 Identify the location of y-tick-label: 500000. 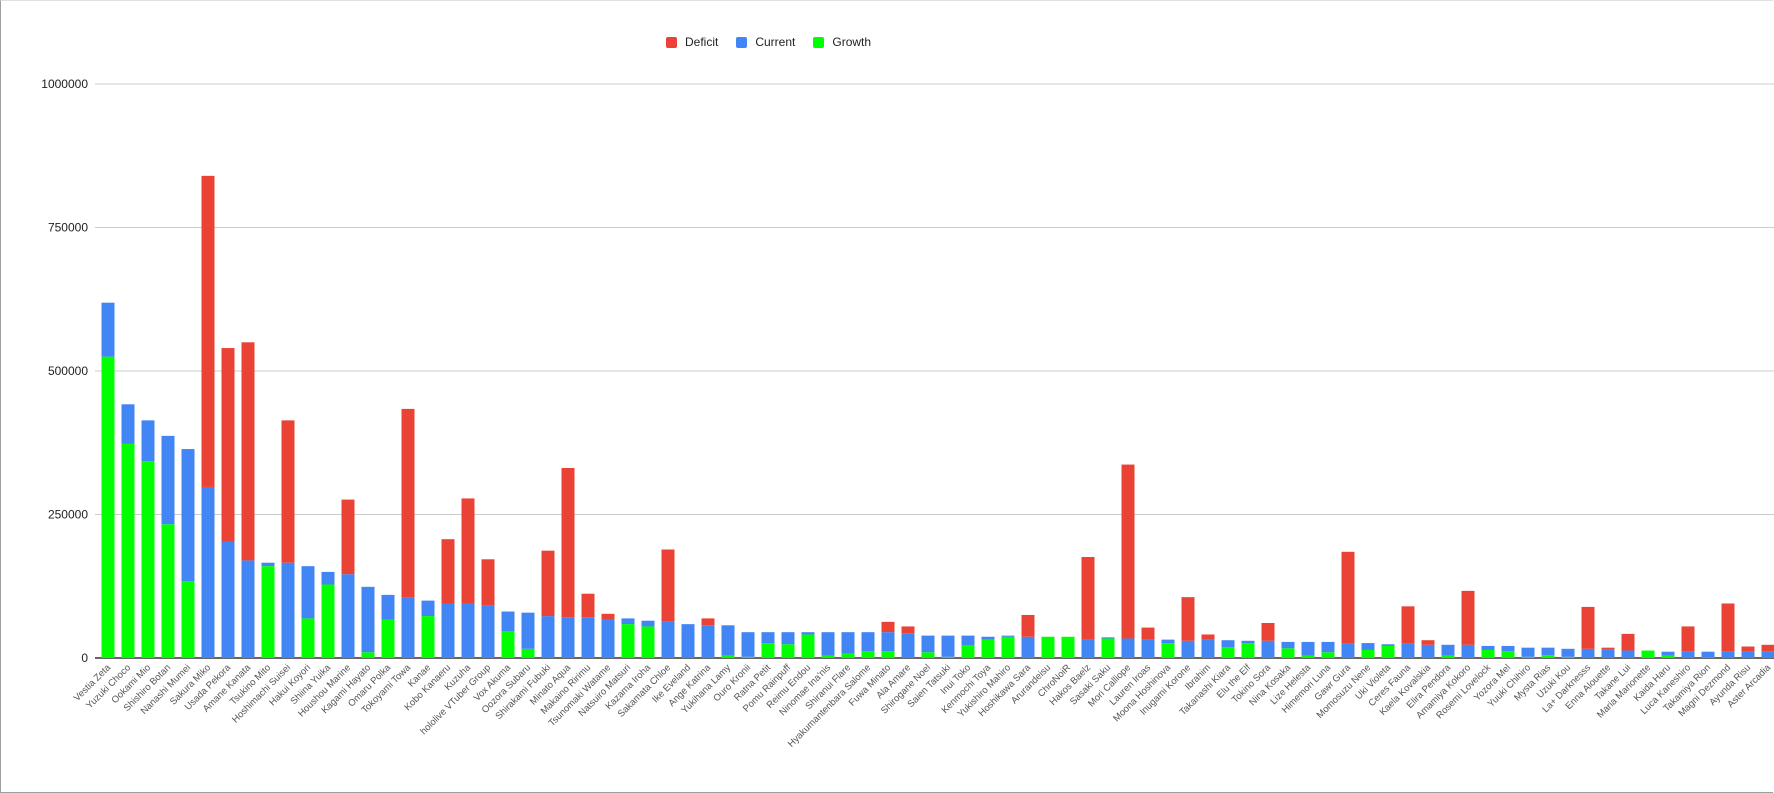
(68, 371).